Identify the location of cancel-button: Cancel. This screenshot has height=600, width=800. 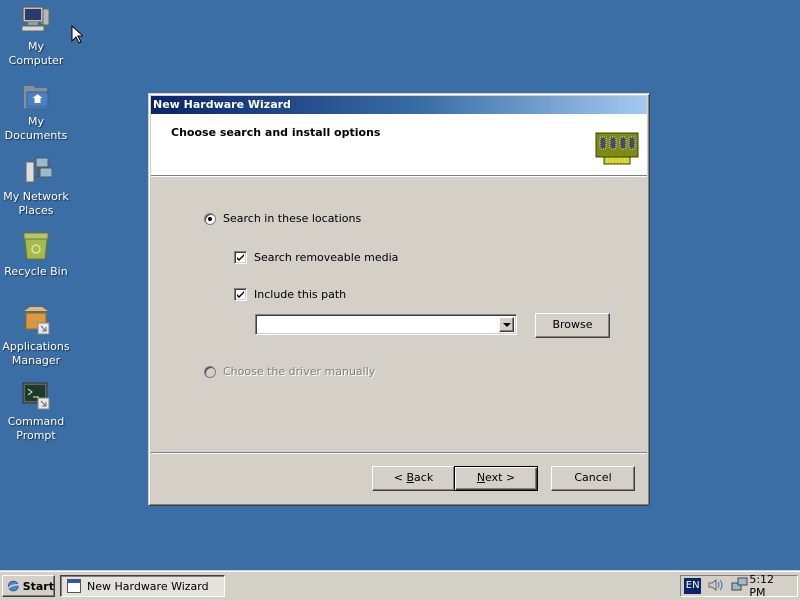
(593, 478).